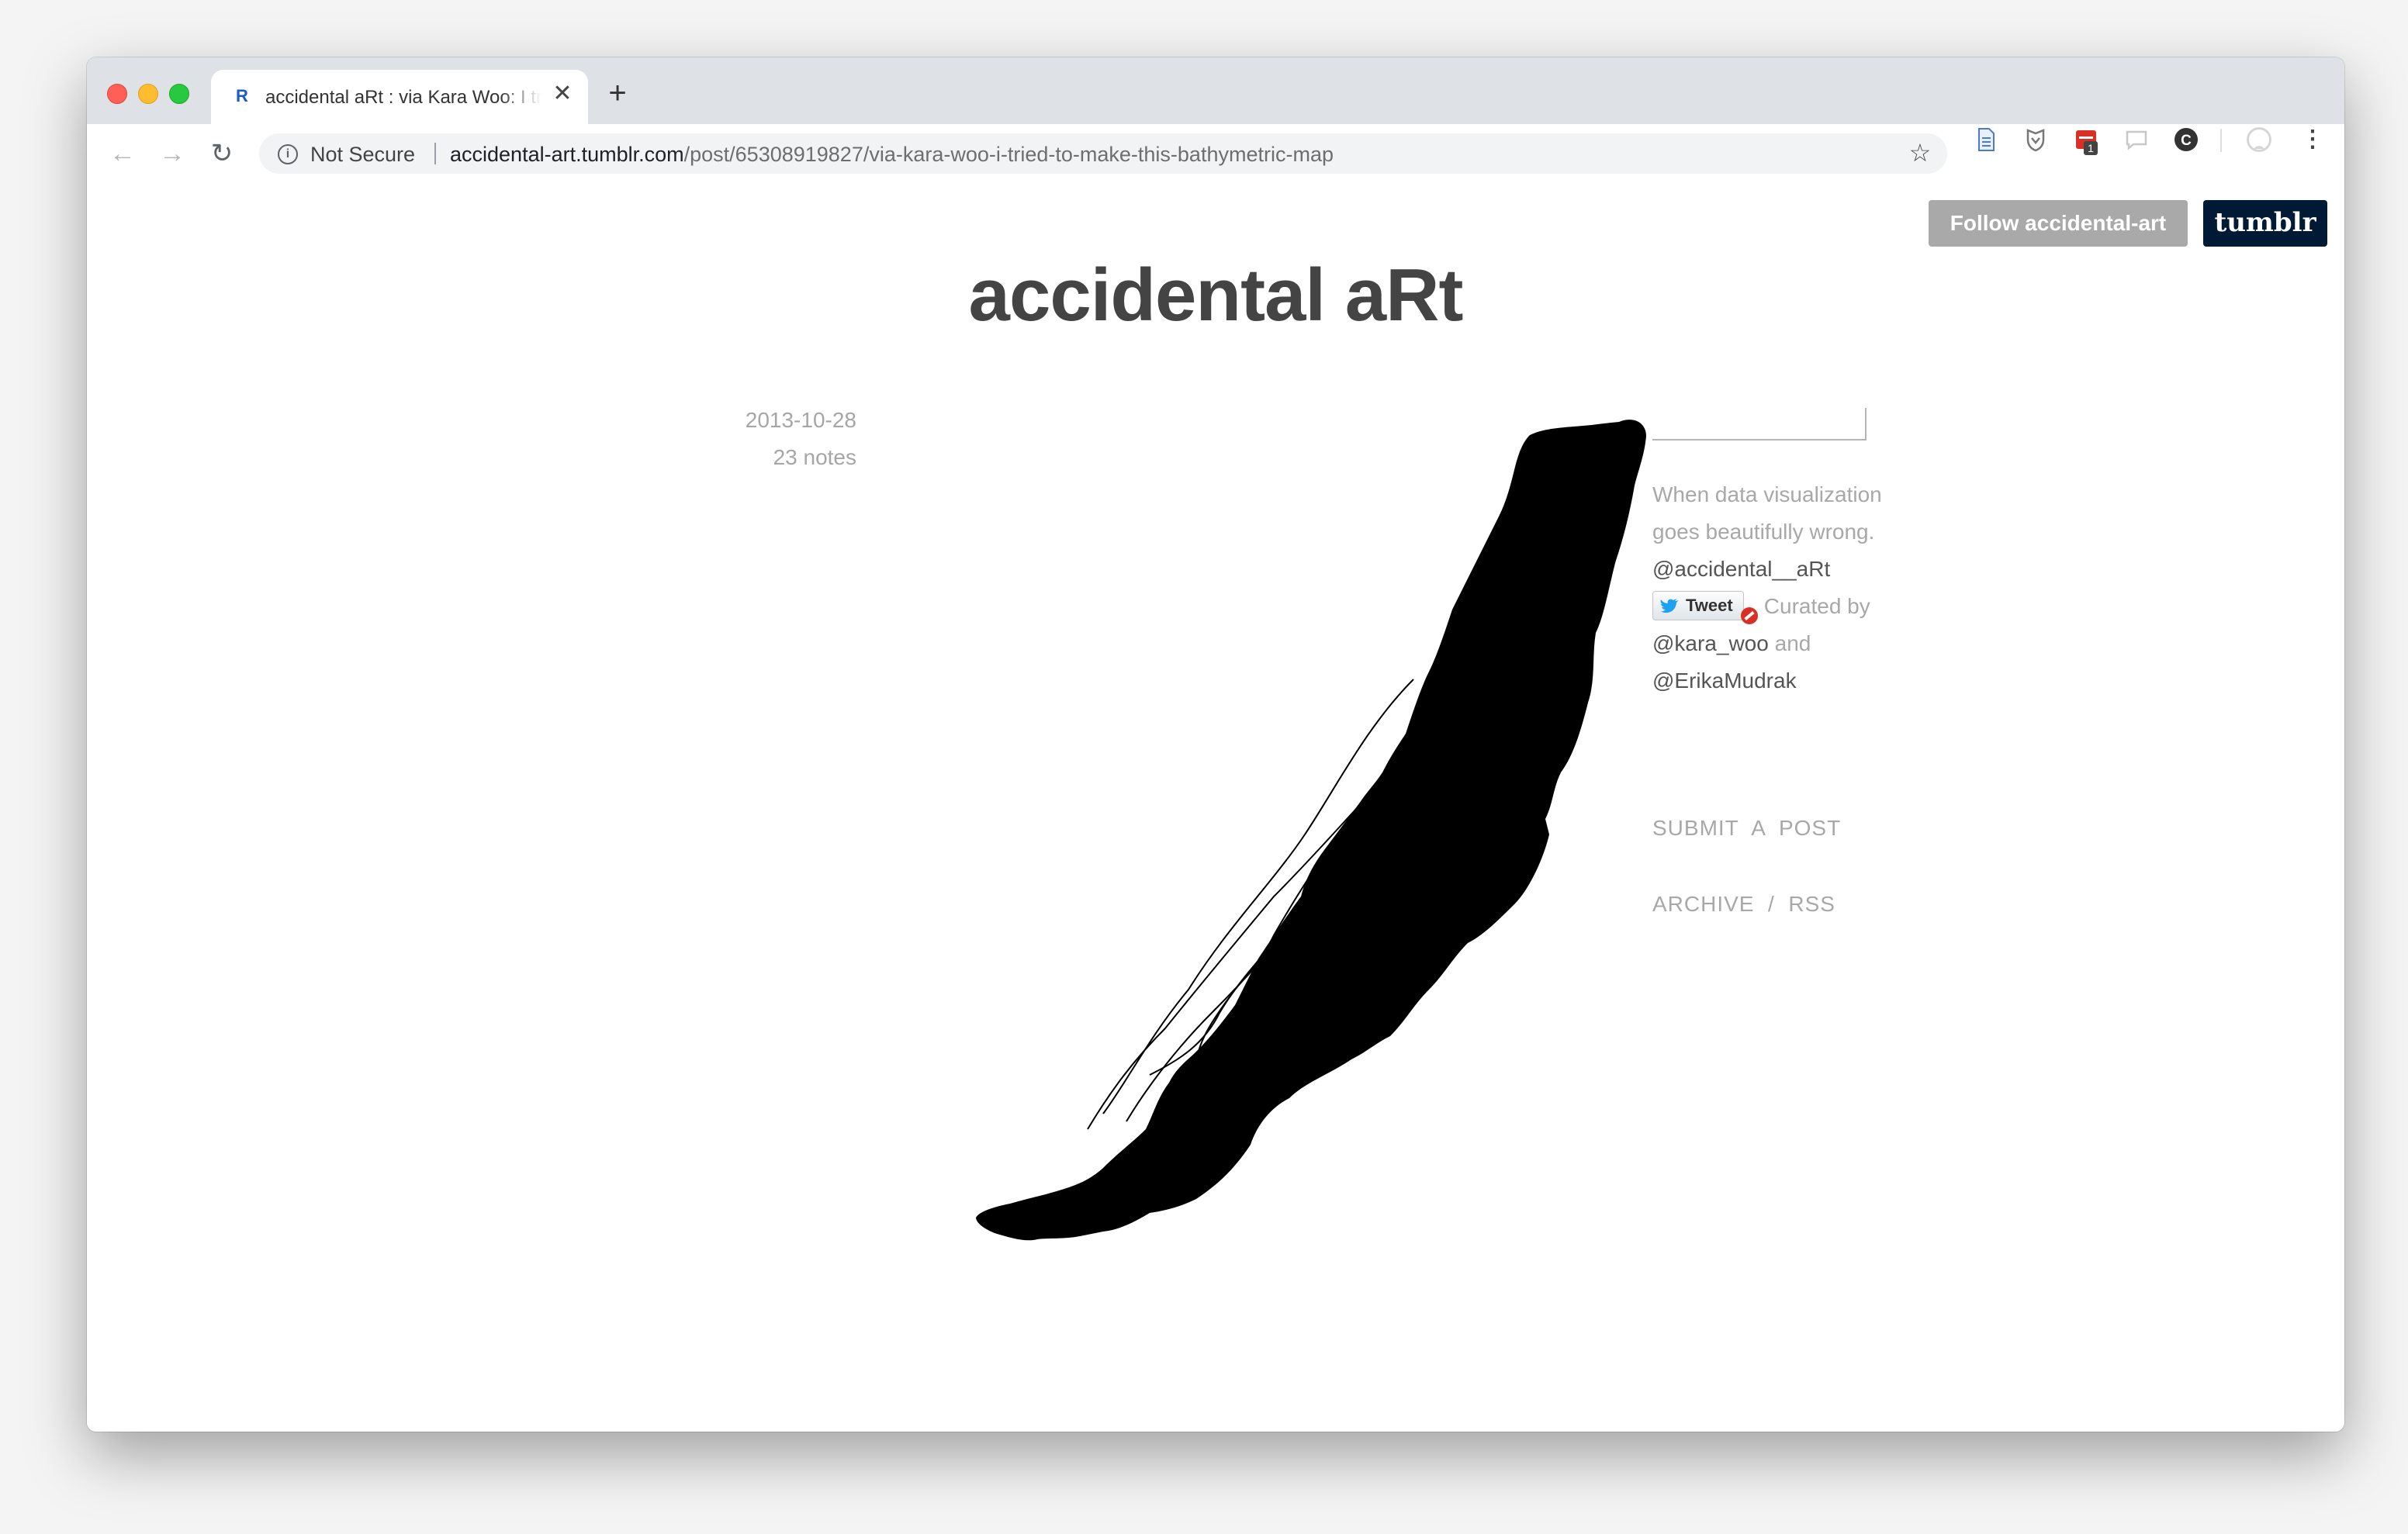  What do you see at coordinates (148, 94) in the screenshot?
I see `minimize-window-button` at bounding box center [148, 94].